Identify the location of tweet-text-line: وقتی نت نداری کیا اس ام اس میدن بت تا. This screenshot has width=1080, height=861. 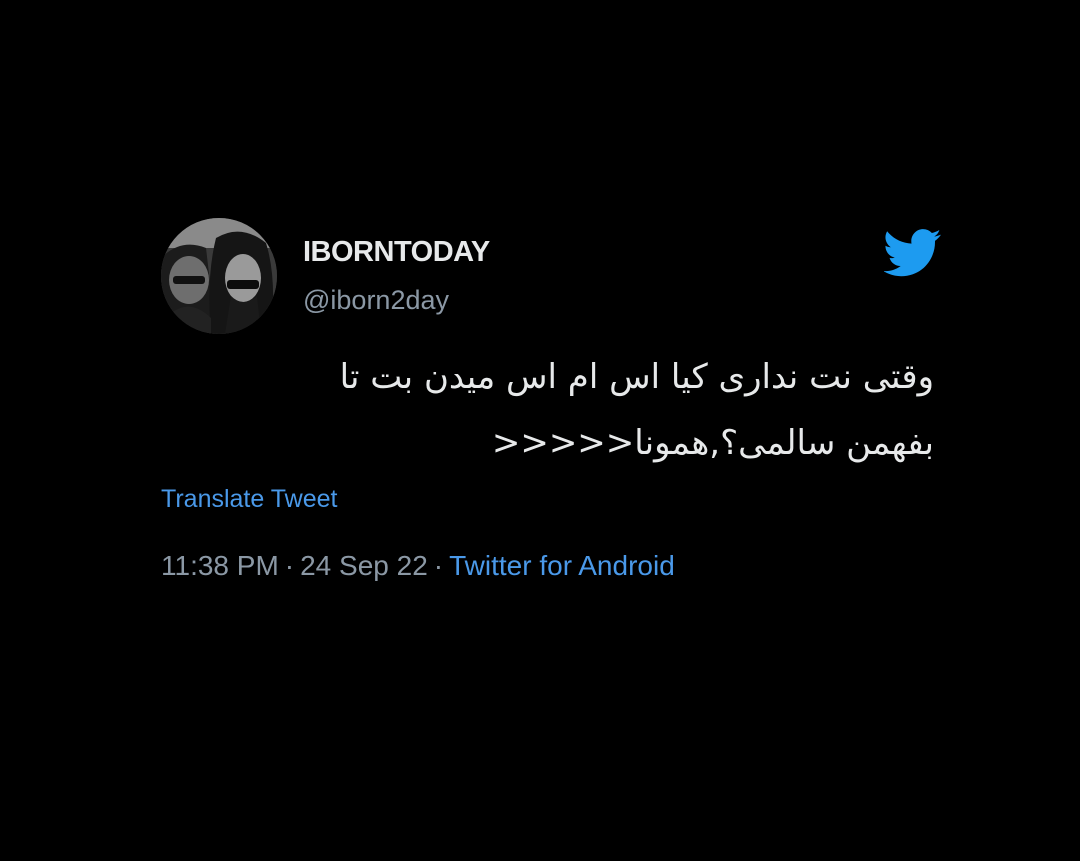
(636, 377).